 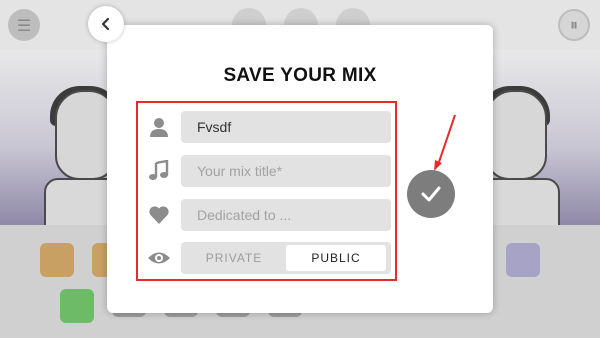 I want to click on chevron-left-icon, so click(x=105, y=24).